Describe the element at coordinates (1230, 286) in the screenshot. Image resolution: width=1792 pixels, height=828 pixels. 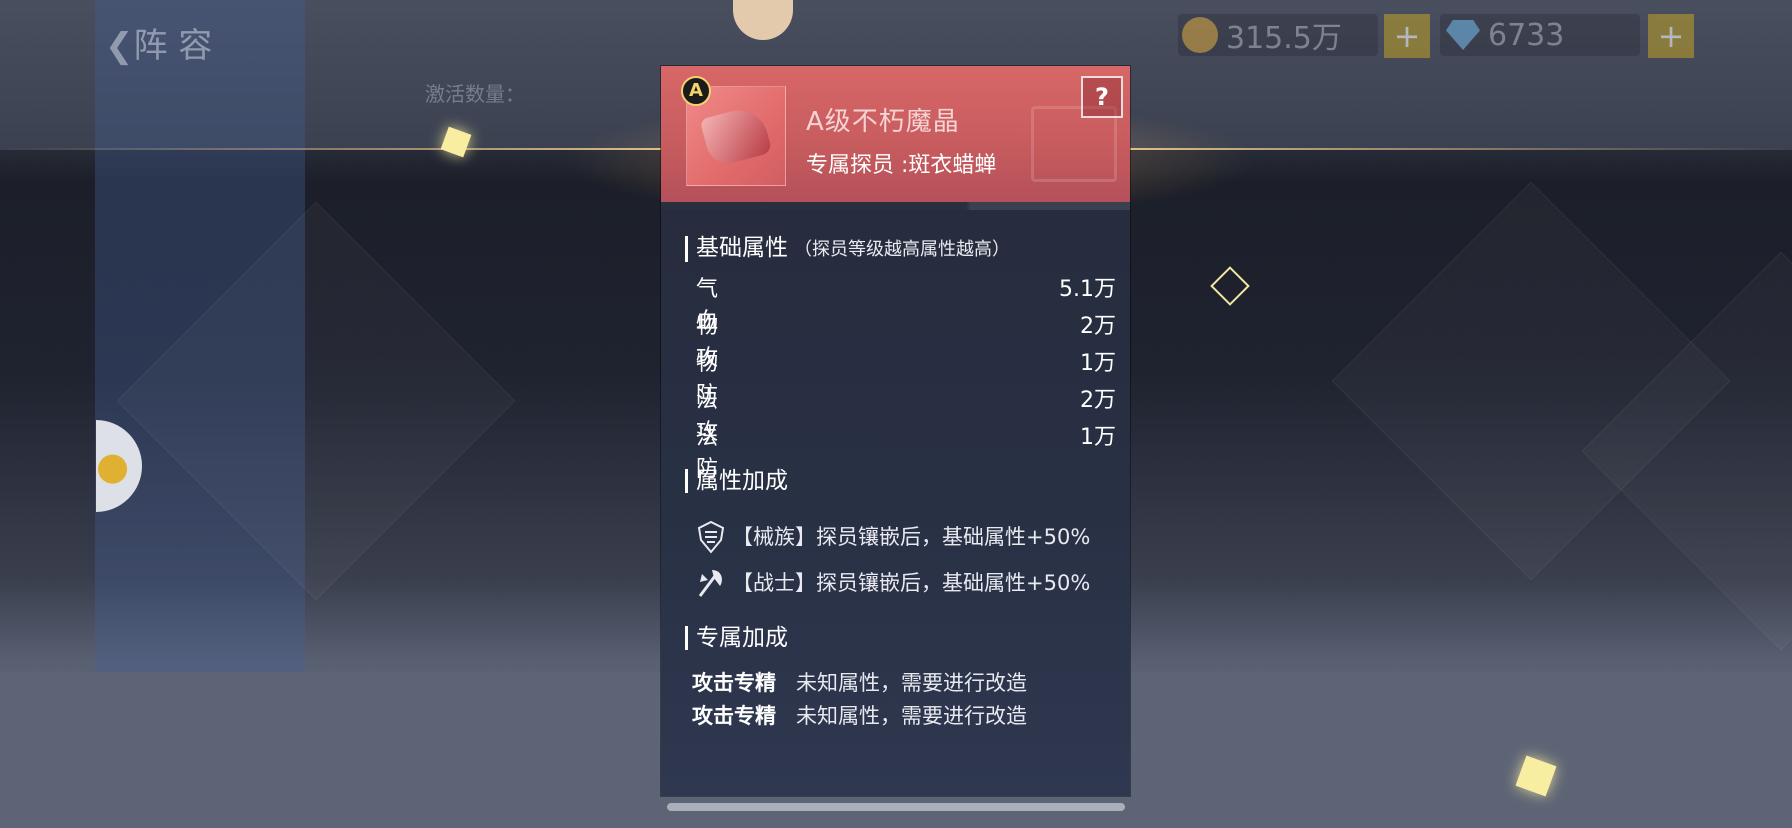
I see `sparkle-outline-icon` at that location.